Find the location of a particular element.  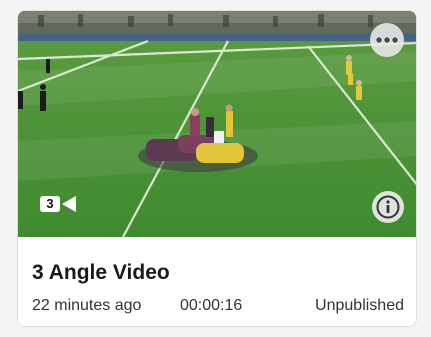

more-options-button is located at coordinates (387, 40).